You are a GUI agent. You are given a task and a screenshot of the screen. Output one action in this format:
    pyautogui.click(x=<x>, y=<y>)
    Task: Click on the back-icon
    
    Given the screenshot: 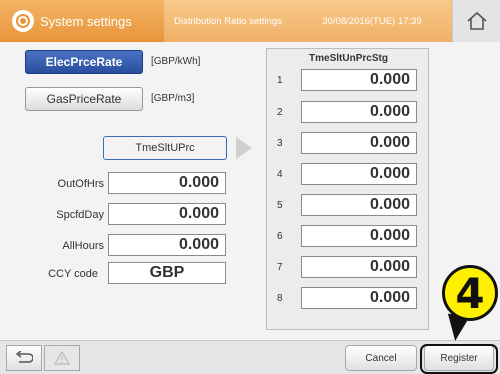 What is the action you would take?
    pyautogui.click(x=24, y=357)
    